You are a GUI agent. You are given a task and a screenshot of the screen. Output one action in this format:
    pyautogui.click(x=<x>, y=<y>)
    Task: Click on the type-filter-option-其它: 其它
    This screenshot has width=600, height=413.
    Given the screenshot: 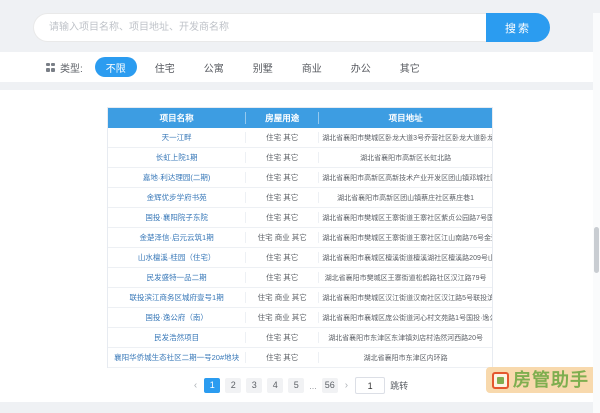 What is the action you would take?
    pyautogui.click(x=410, y=67)
    